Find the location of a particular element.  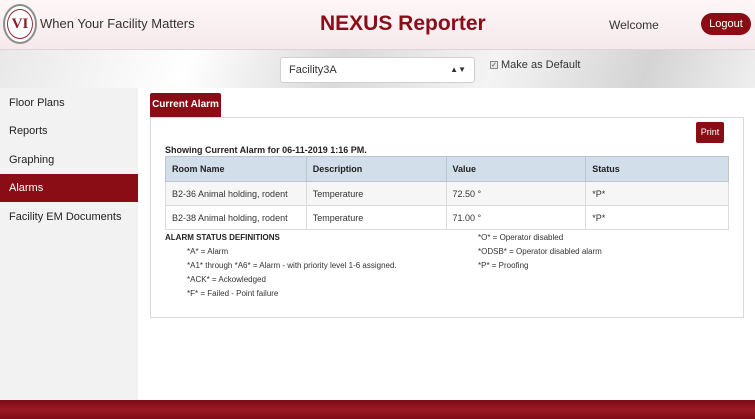

make-default-checkbox: ✓ Make as Default is located at coordinates (535, 65).